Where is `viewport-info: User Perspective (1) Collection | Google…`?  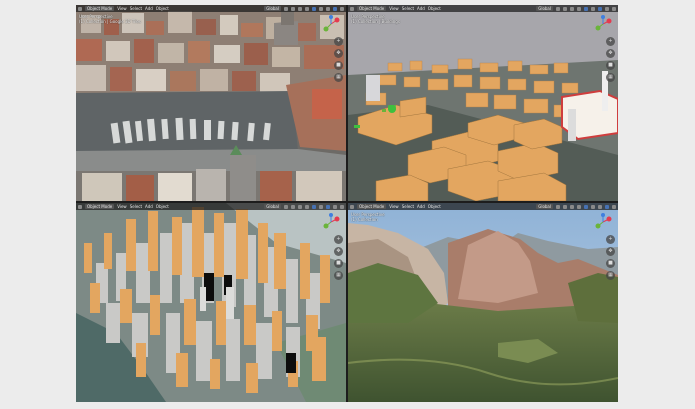 viewport-info: User Perspective (1) Collection | Google… is located at coordinates (110, 19).